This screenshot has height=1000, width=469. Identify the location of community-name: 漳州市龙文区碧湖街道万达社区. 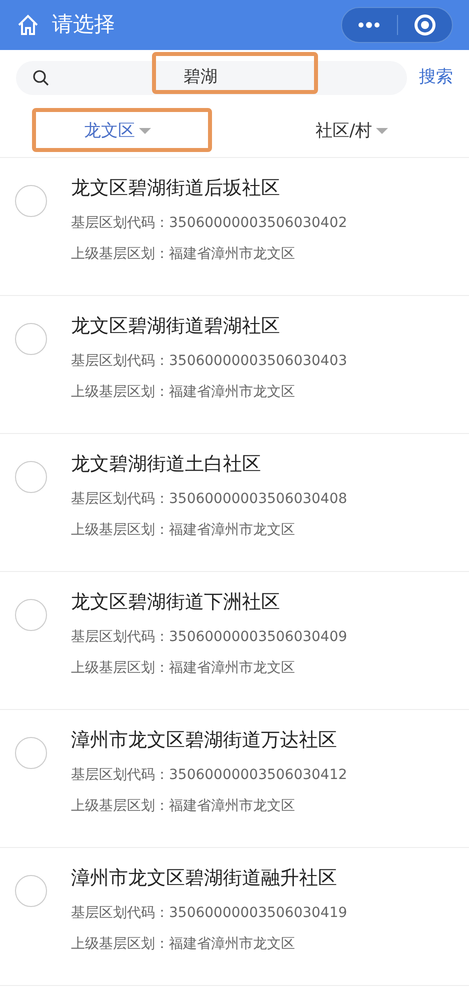
(209, 740).